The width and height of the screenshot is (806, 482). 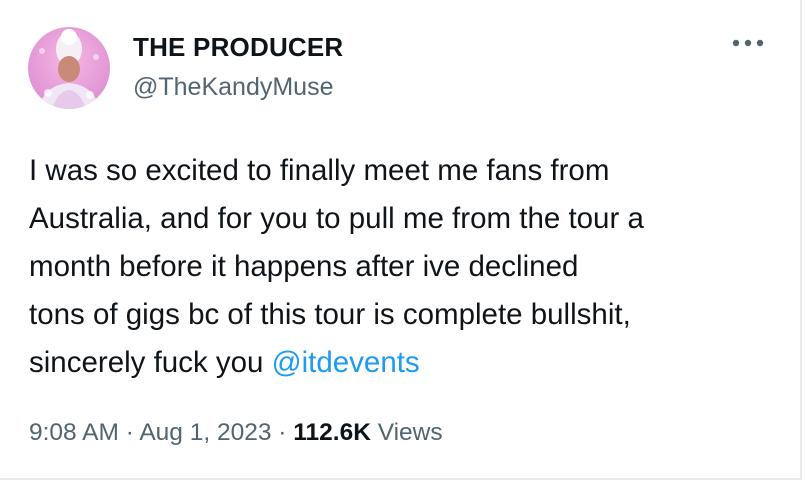 I want to click on profile-avatar, so click(x=69, y=68).